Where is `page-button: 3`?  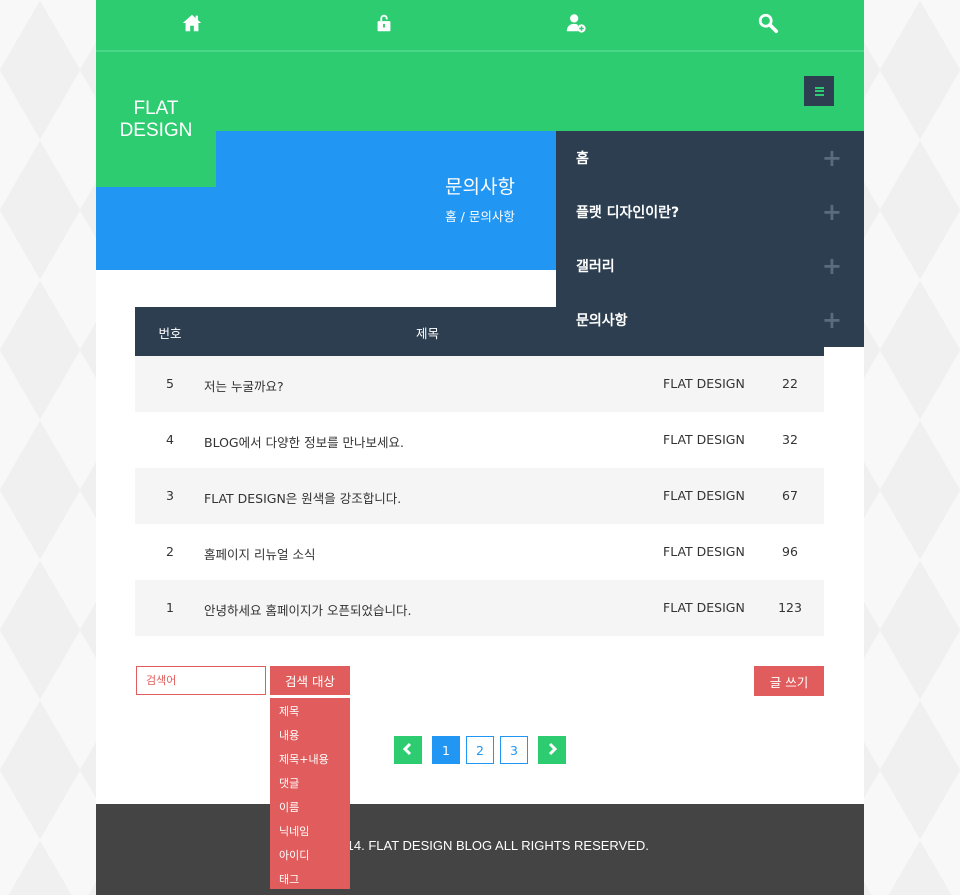 page-button: 3 is located at coordinates (514, 750).